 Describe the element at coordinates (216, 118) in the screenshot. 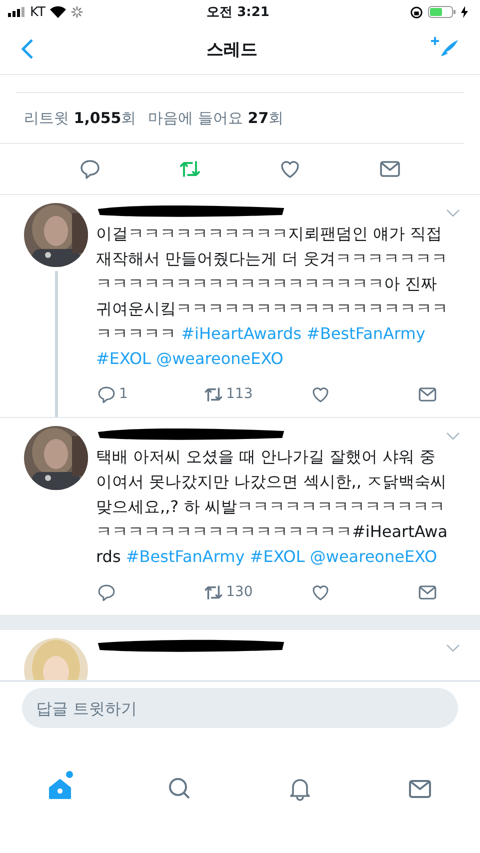

I see `stat-label: 마음에 들어요 27회` at that location.